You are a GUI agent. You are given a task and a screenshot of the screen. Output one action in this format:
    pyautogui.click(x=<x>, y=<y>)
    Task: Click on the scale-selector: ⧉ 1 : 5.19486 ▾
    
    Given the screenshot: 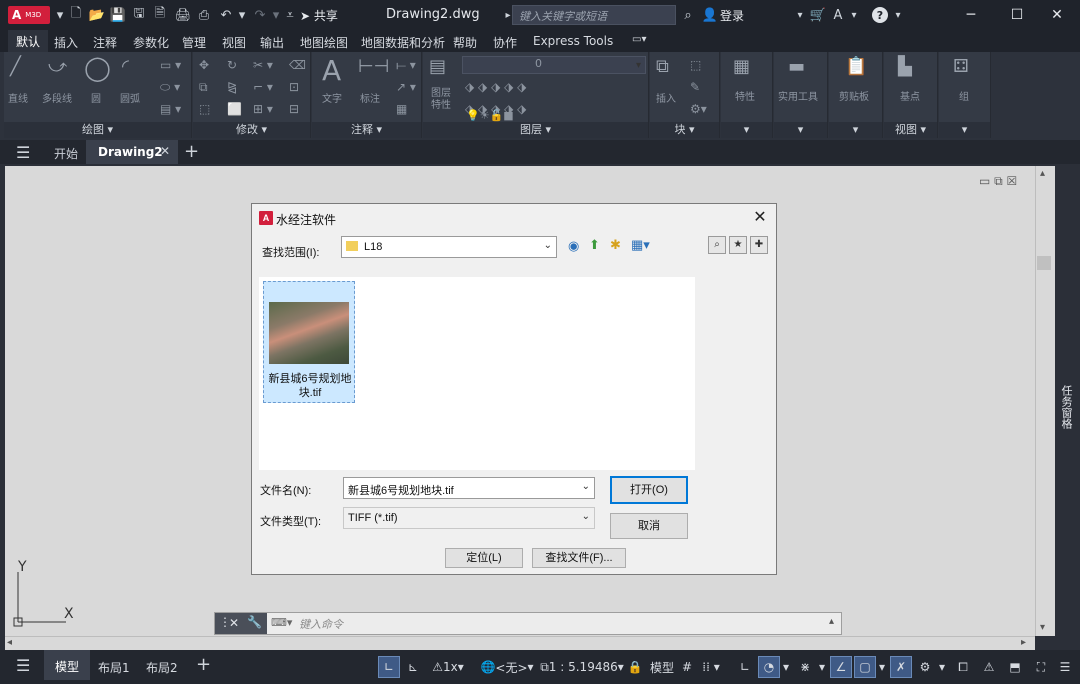 What is the action you would take?
    pyautogui.click(x=582, y=667)
    